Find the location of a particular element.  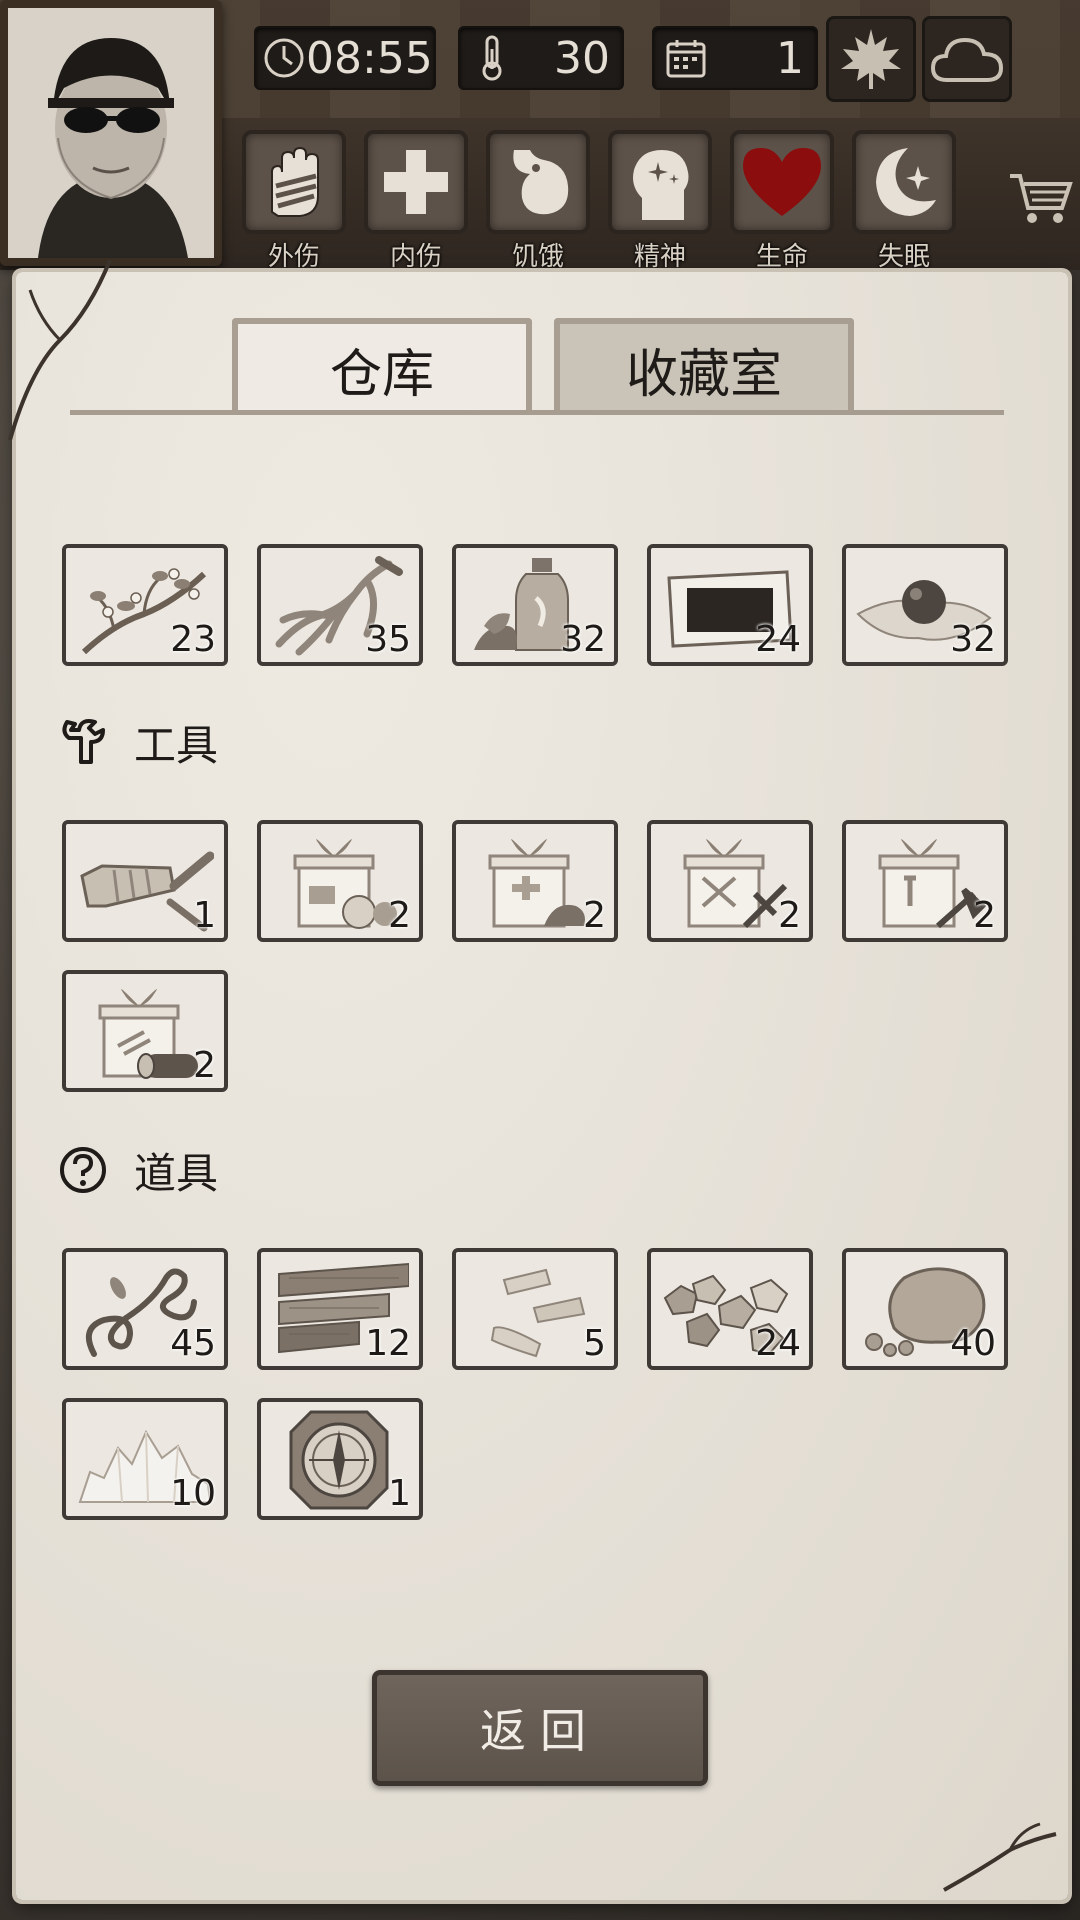

status-label: 内伤 is located at coordinates (415, 257).